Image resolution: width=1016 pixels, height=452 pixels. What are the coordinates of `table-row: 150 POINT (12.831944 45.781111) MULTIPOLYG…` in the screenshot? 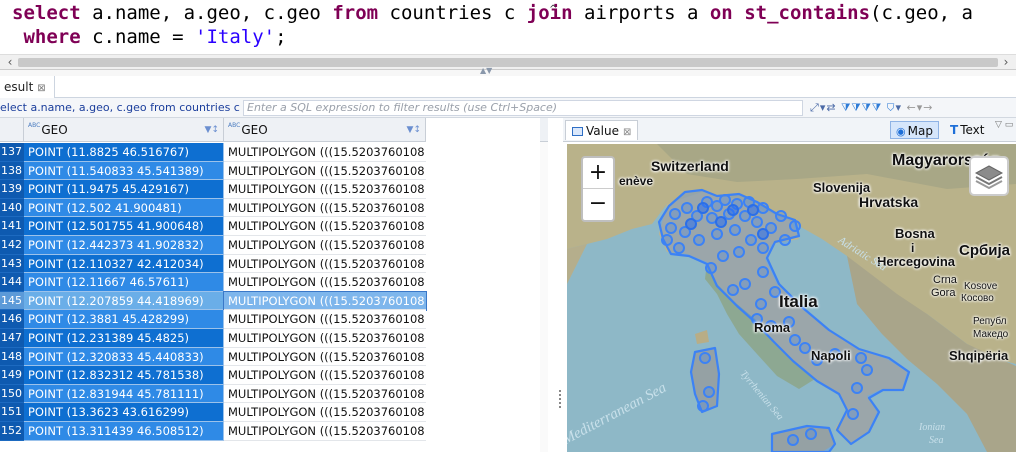 It's located at (274, 394).